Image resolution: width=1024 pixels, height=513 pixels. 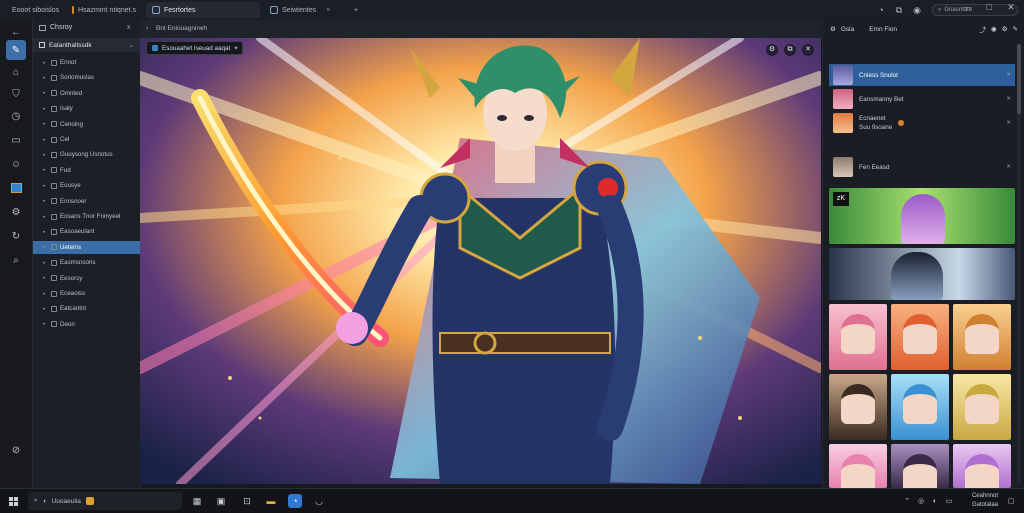 What do you see at coordinates (271, 501) in the screenshot?
I see `folder-icon: ▬` at bounding box center [271, 501].